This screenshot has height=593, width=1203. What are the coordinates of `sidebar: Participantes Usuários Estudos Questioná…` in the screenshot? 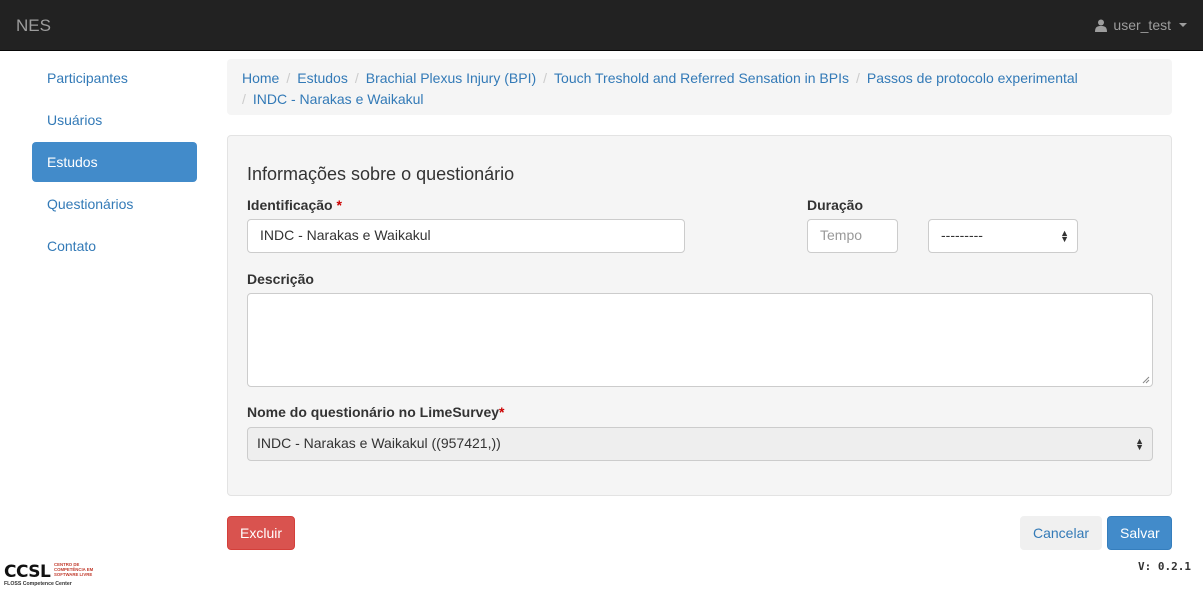 It's located at (114, 163).